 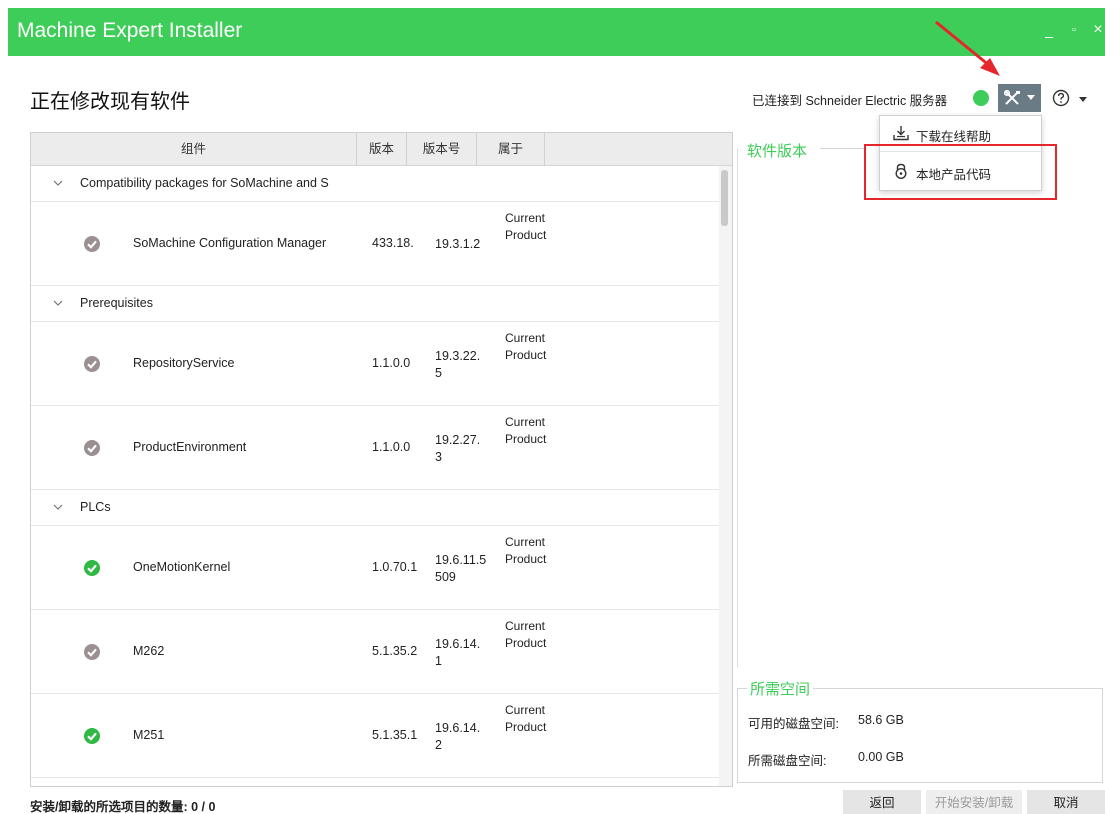 I want to click on window-title: Machine Expert Installer, so click(x=130, y=30).